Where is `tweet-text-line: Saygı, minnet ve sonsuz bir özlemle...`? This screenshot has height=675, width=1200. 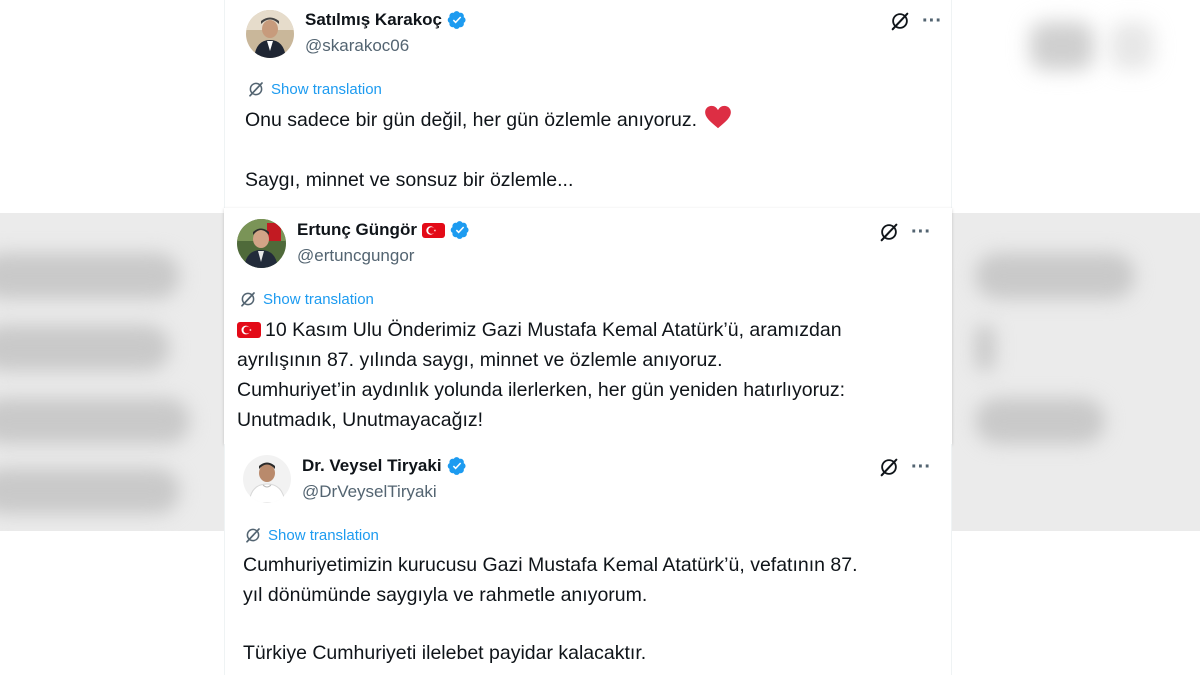 tweet-text-line: Saygı, minnet ve sonsuz bir özlemle... is located at coordinates (409, 180).